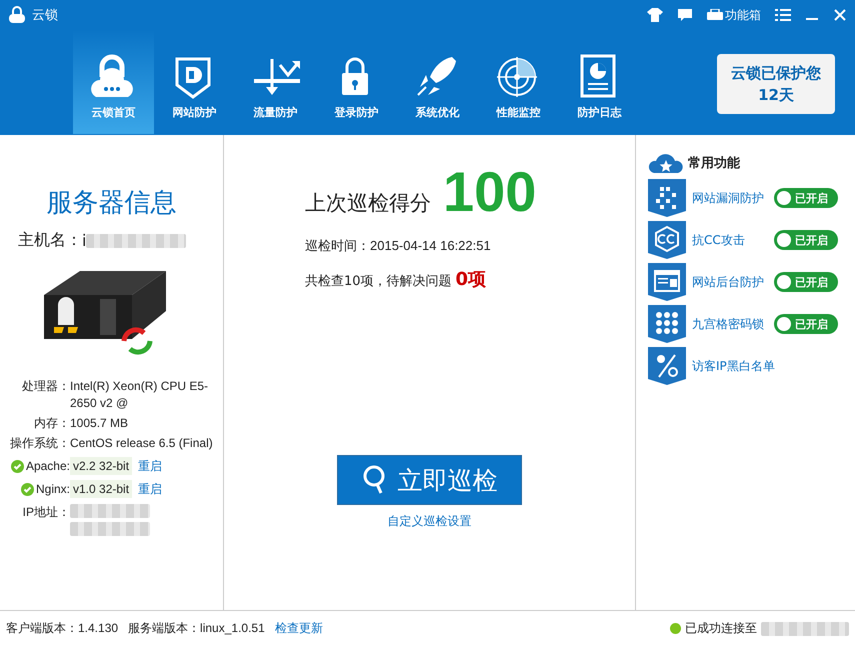 Image resolution: width=855 pixels, height=646 pixels. I want to click on toolbox-link: 功能箱, so click(743, 15).